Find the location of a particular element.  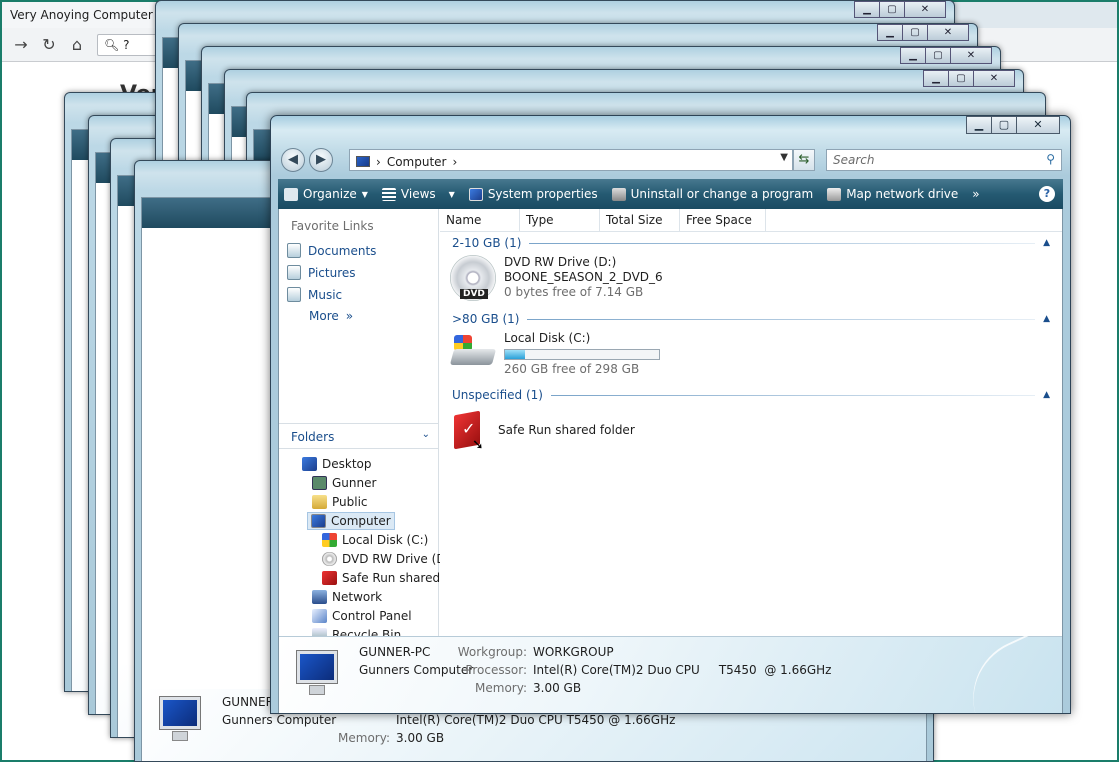

tree-item-label: Gunner is located at coordinates (354, 483).